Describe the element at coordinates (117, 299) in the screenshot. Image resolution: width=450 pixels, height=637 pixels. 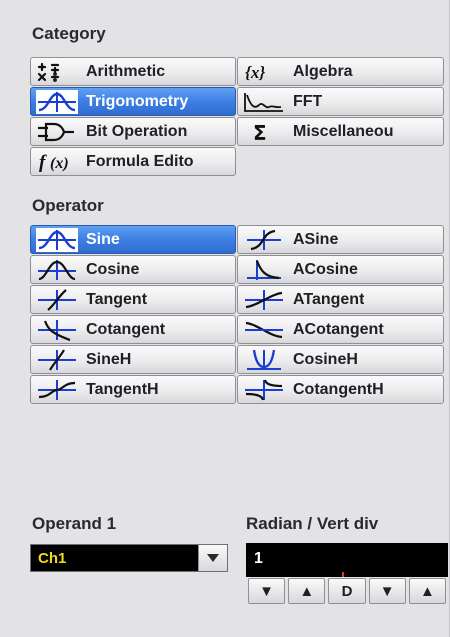
I see `operator-tangent-label: Tangent` at that location.